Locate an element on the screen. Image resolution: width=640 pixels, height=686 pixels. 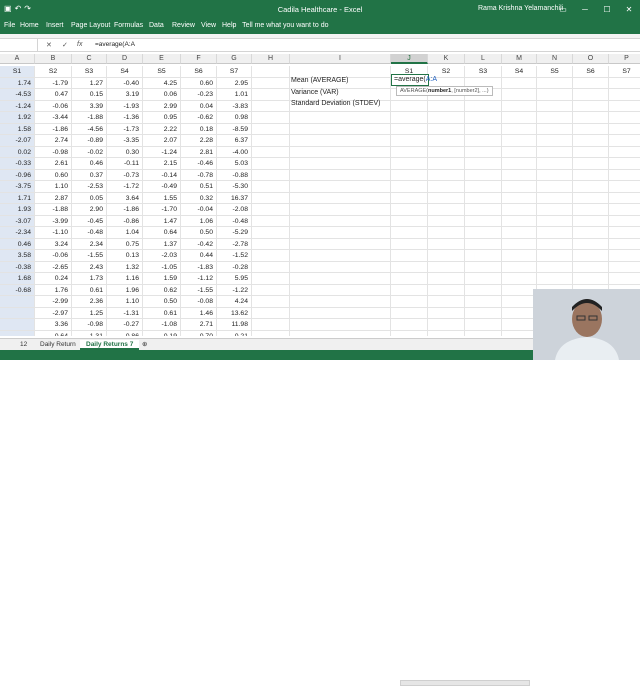
table-cell: 0.18 is located at coordinates (199, 129).